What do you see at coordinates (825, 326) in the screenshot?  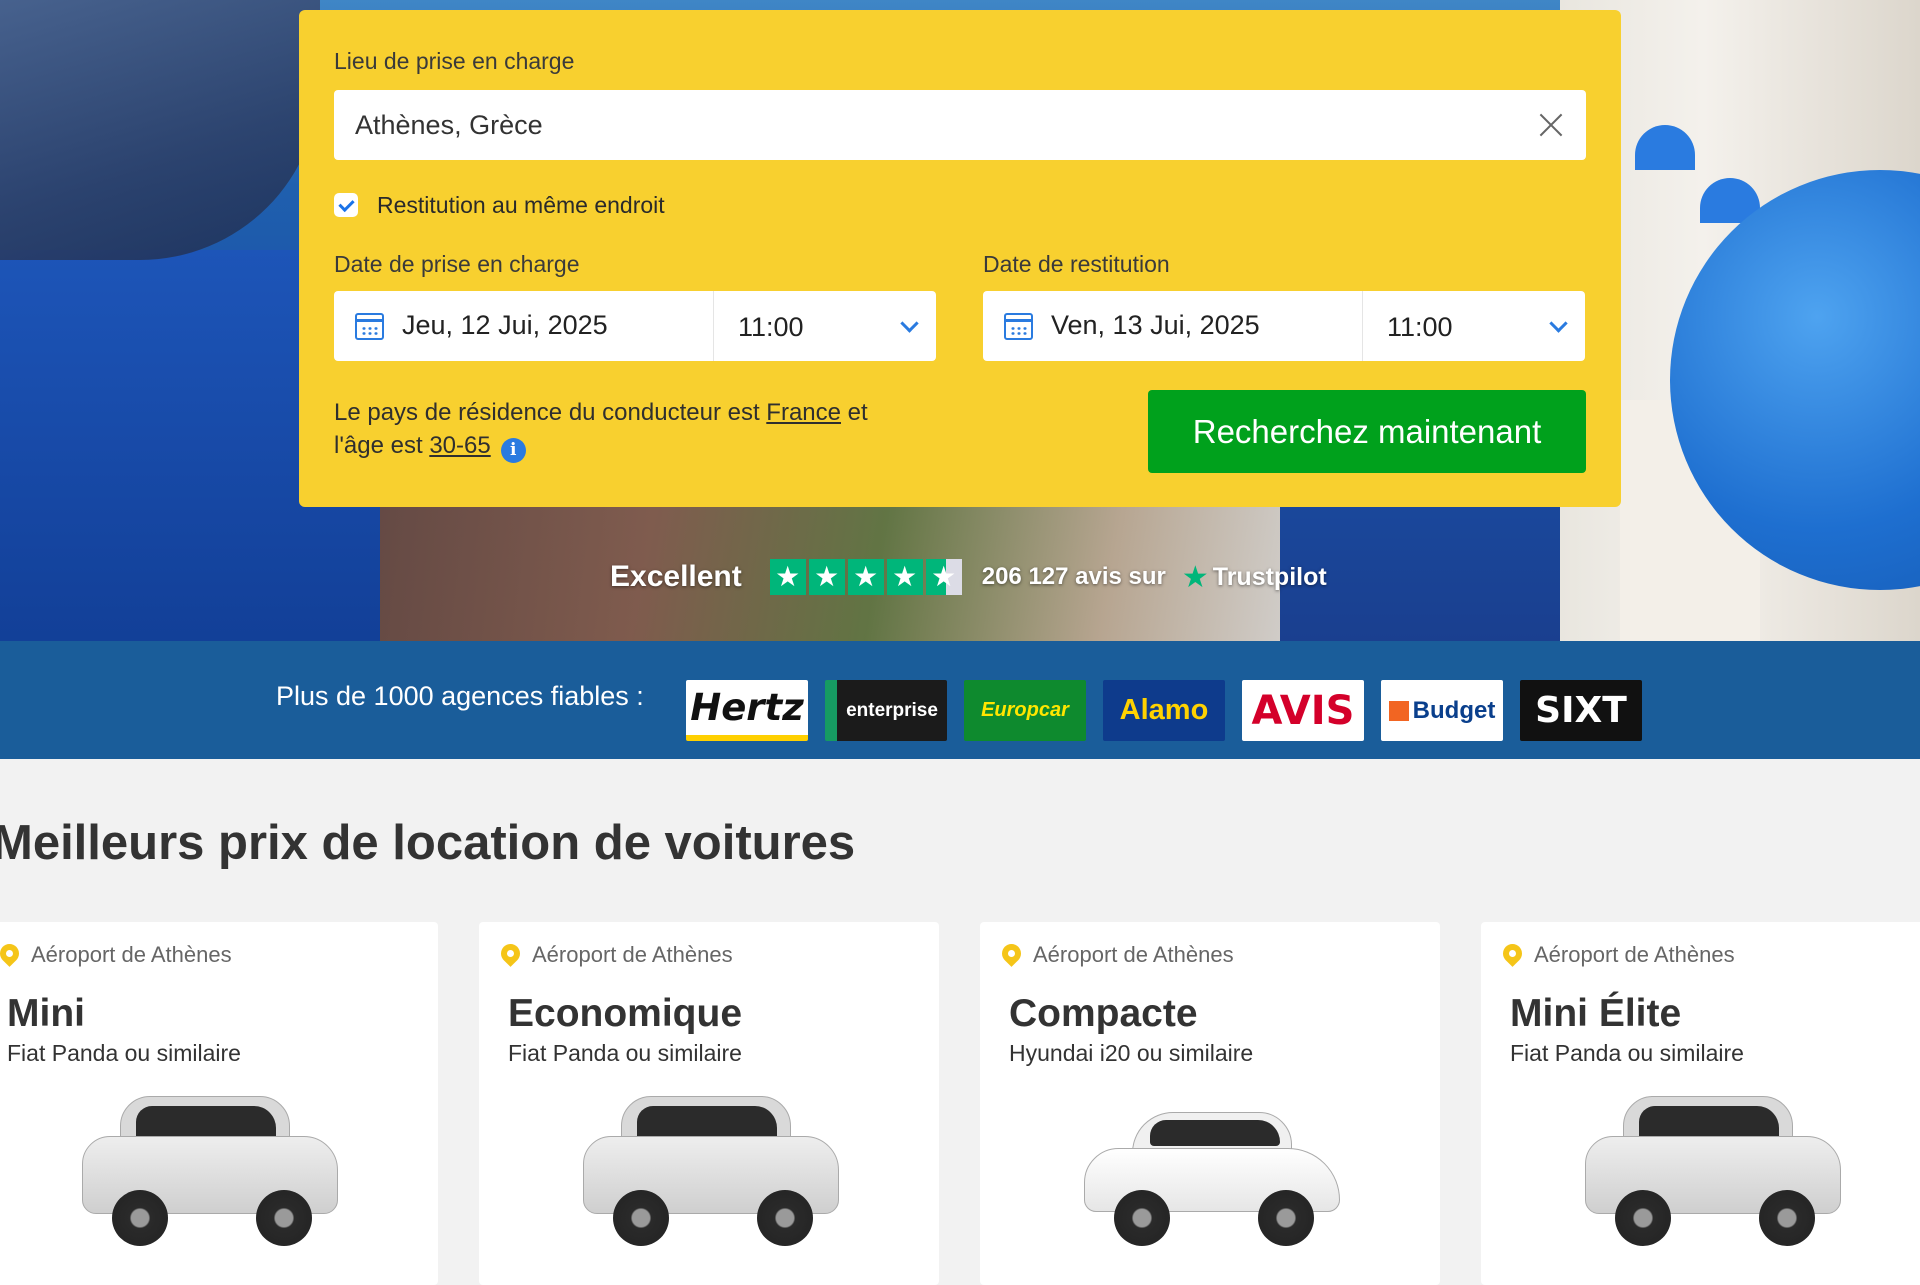 I see `pickup-time-select: 11:00` at bounding box center [825, 326].